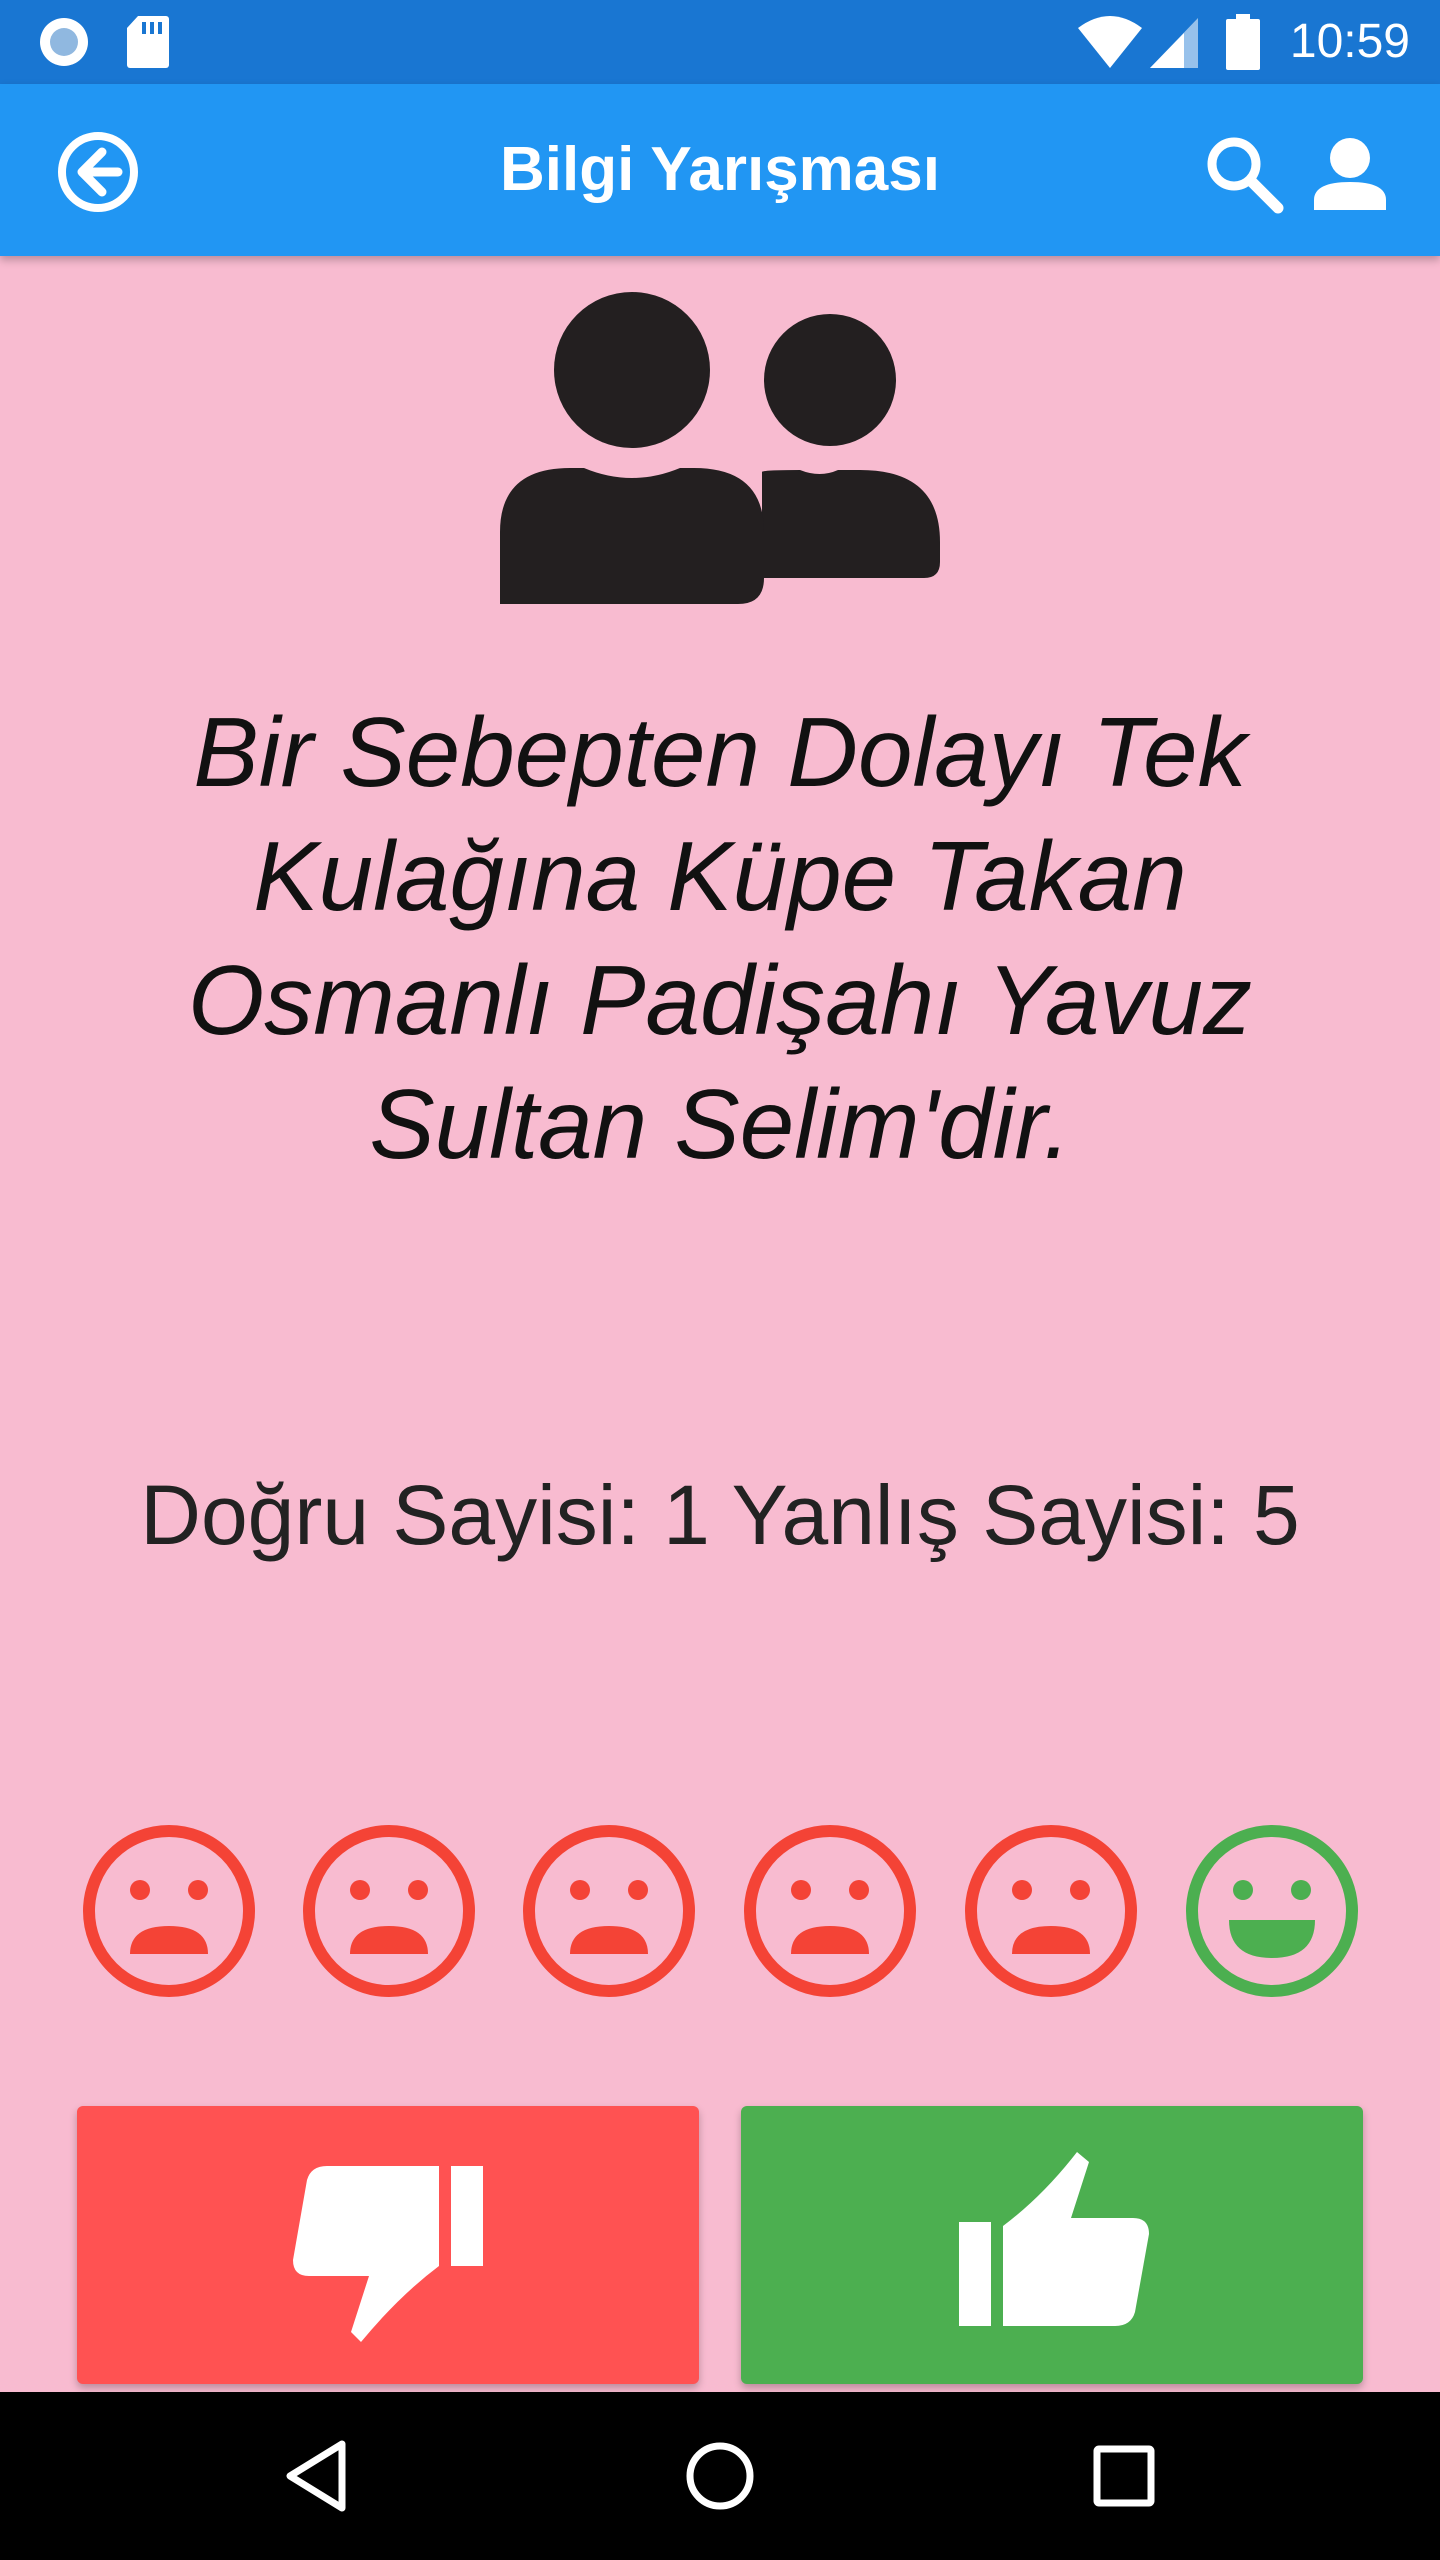 This screenshot has height=2560, width=1440. I want to click on thumbs-up-icon, so click(1054, 2239).